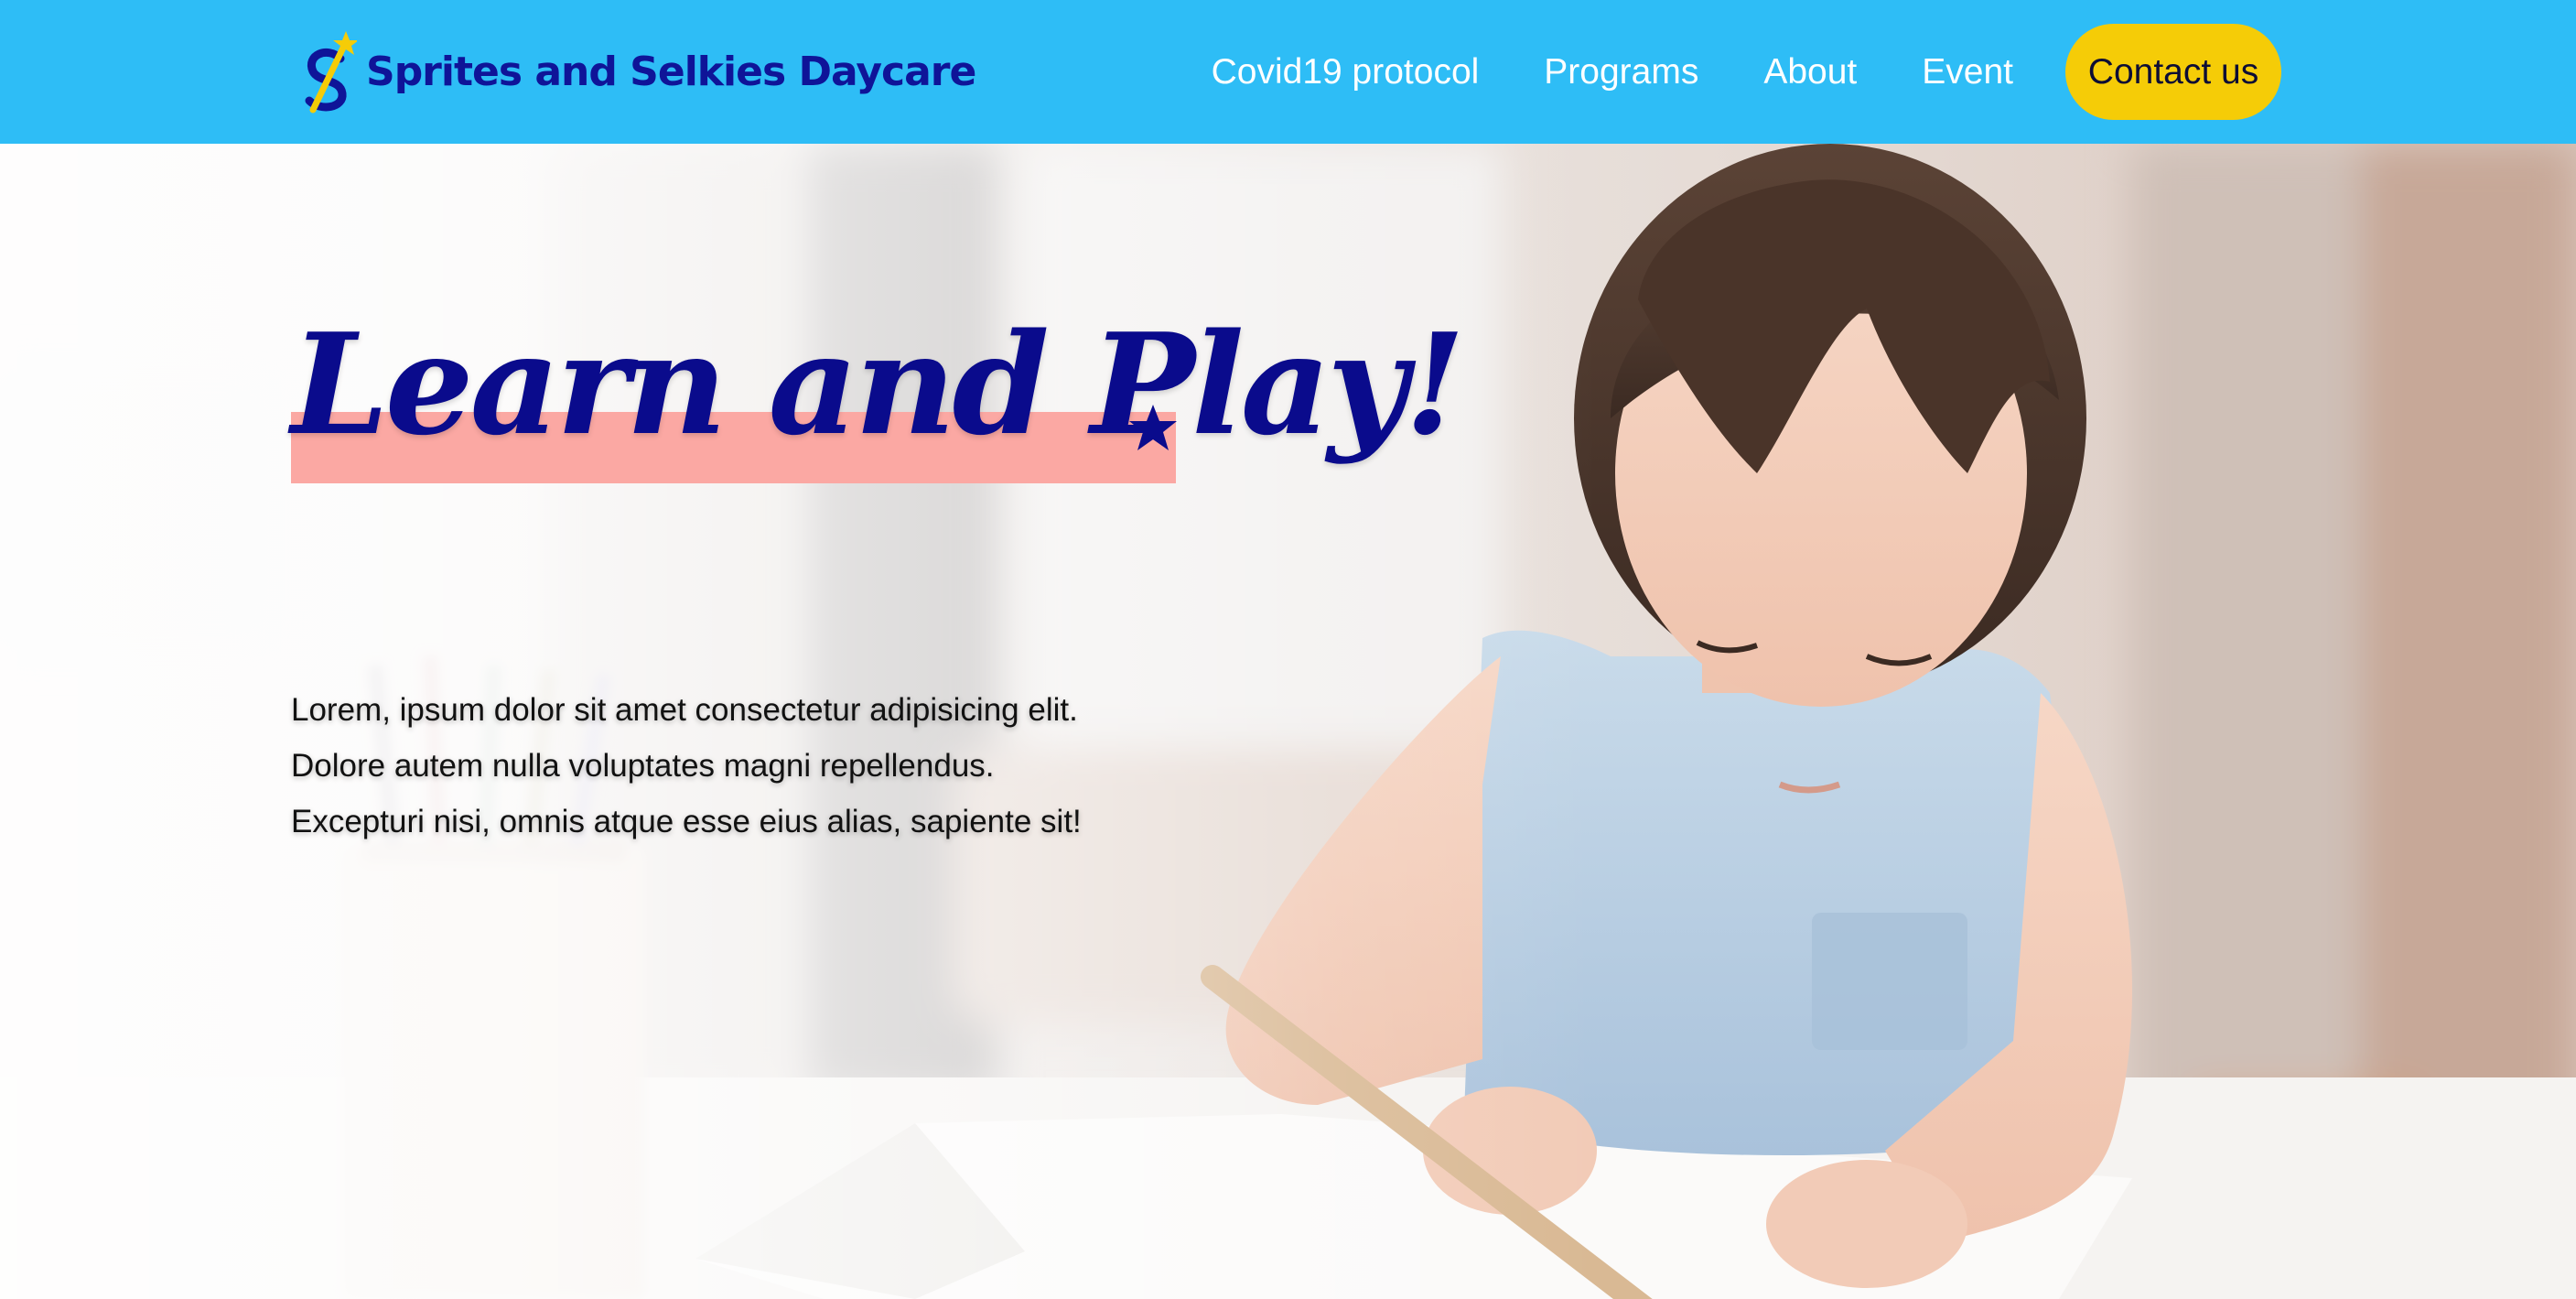  What do you see at coordinates (1621, 72) in the screenshot?
I see `nav-link-programs: Programs` at bounding box center [1621, 72].